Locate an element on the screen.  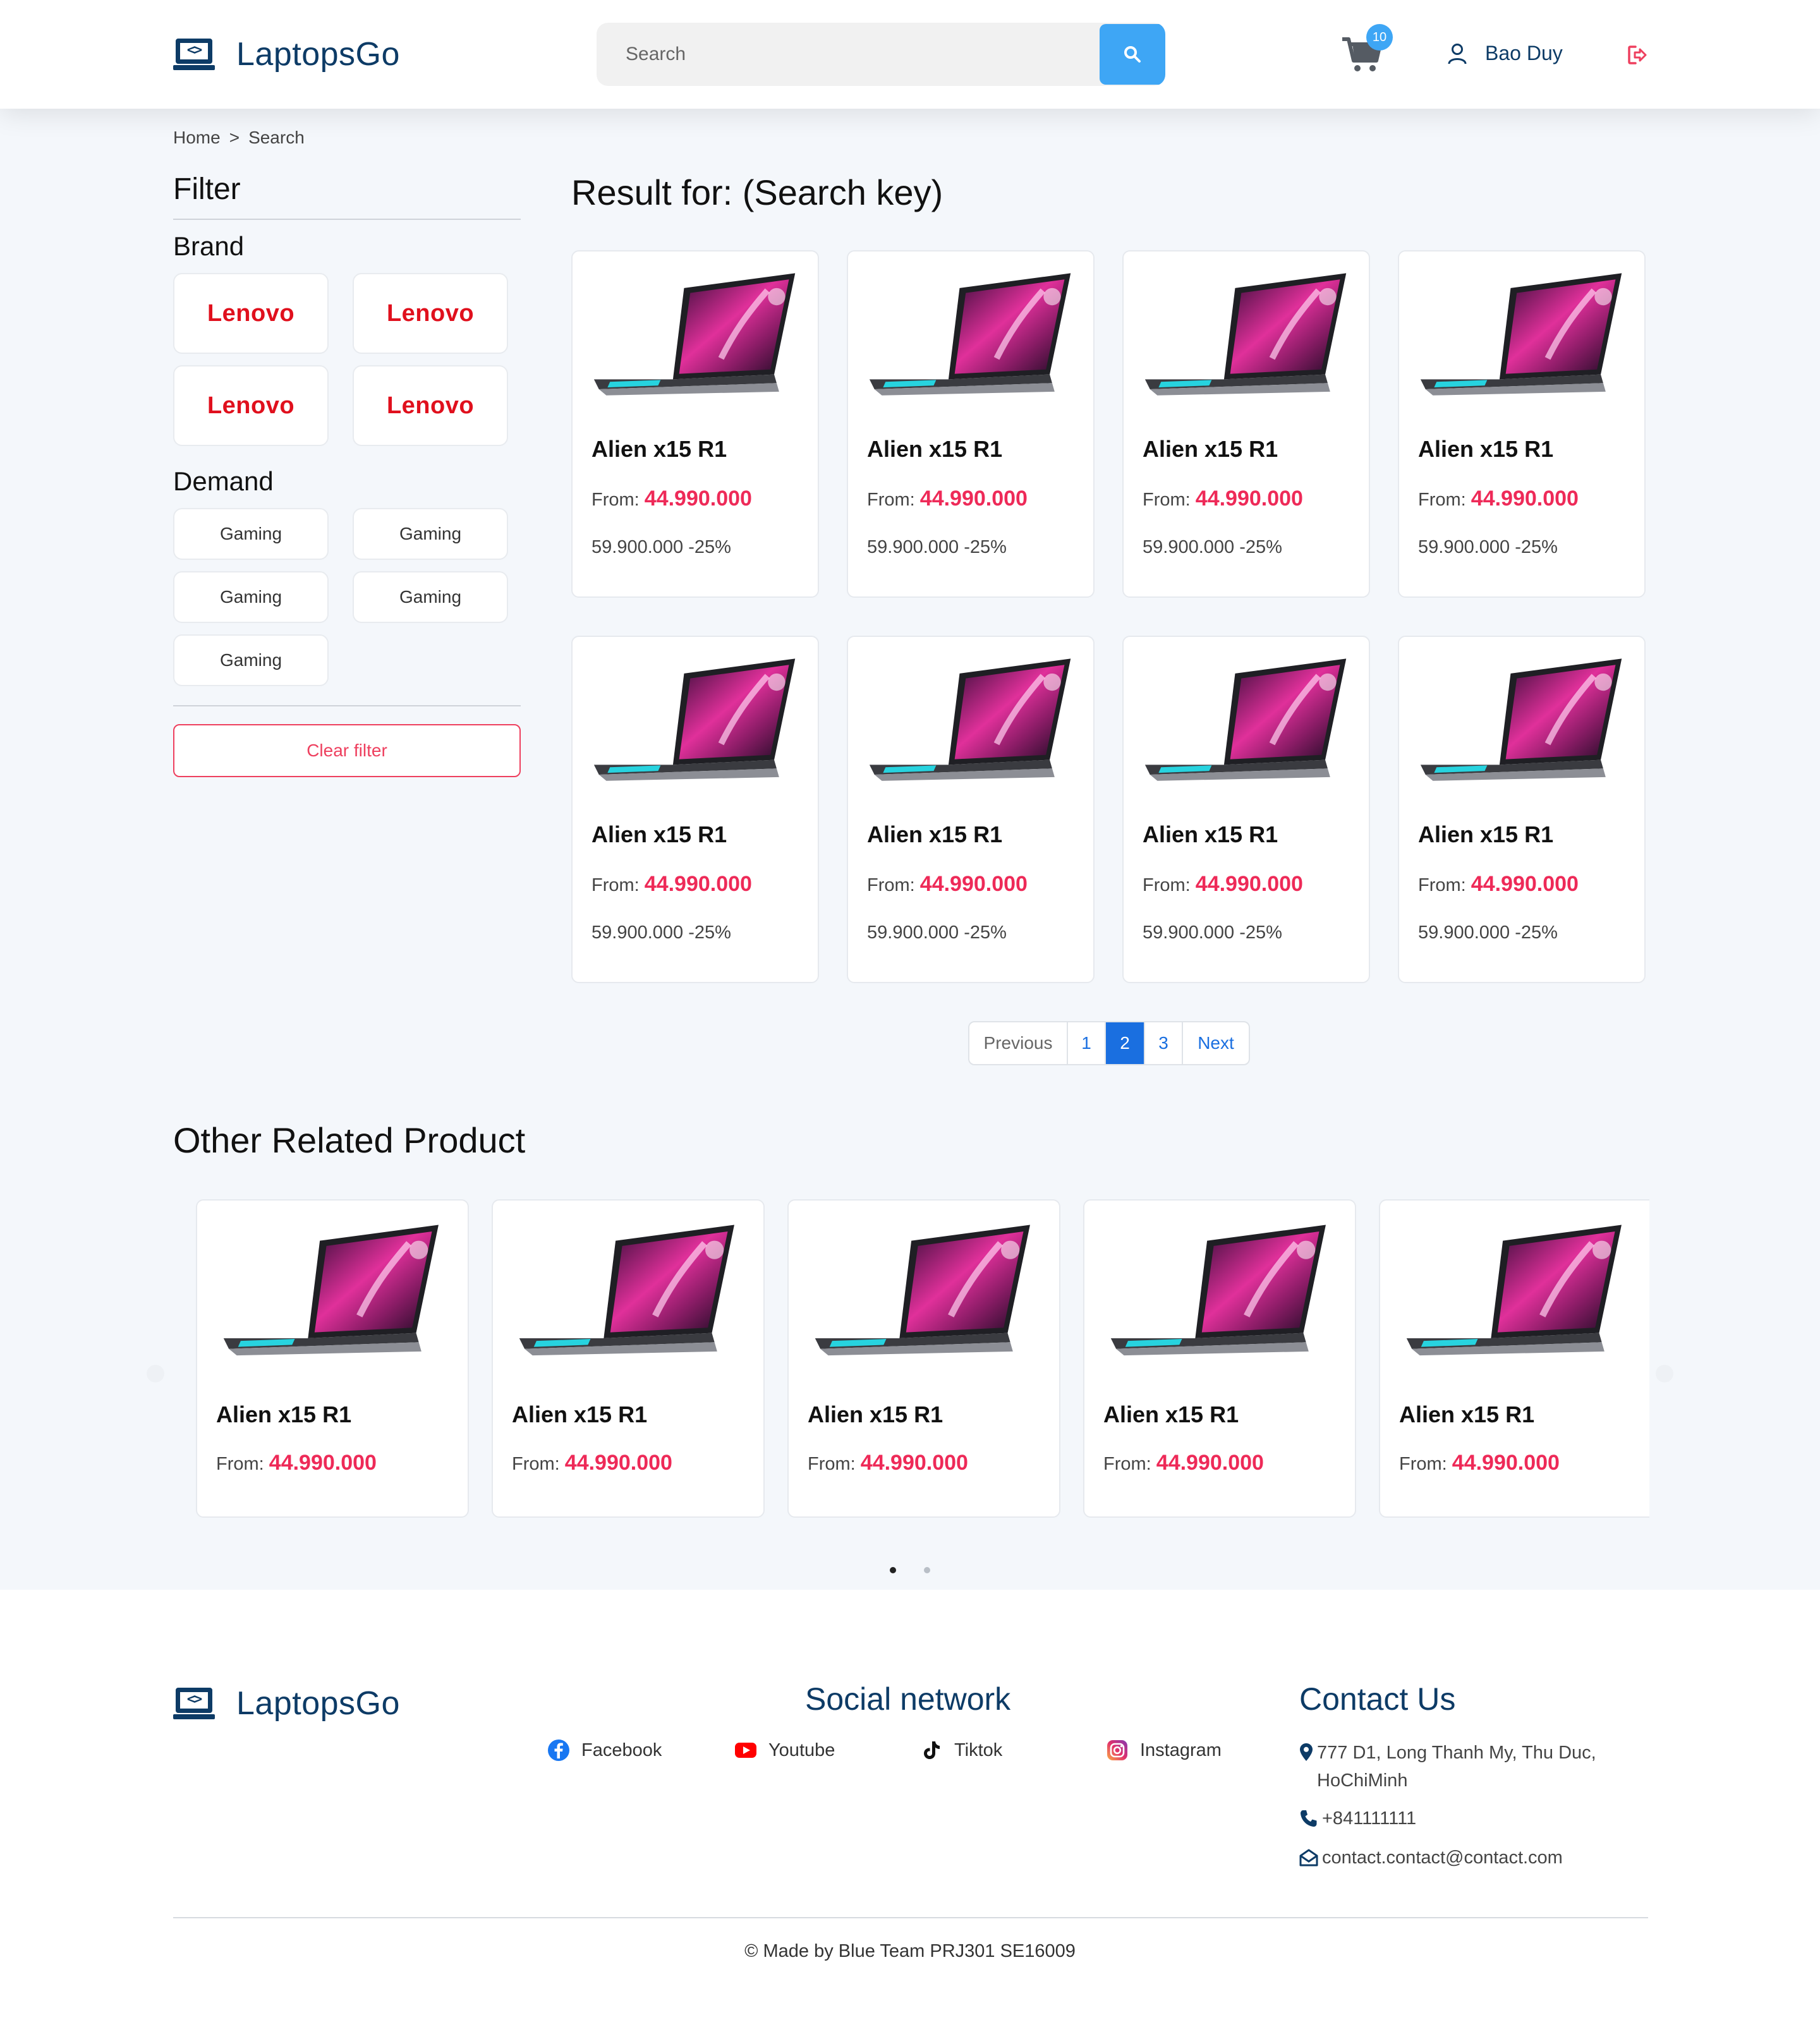
social-label: Youtube is located at coordinates (801, 1750).